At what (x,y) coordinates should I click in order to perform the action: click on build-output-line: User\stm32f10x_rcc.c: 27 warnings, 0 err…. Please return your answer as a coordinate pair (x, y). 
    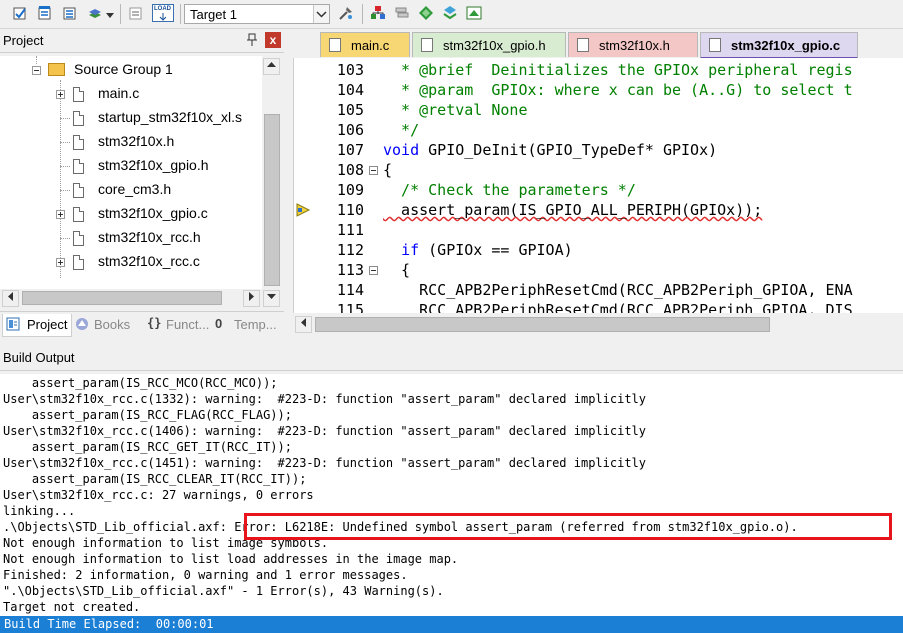
    Looking at the image, I should click on (158, 495).